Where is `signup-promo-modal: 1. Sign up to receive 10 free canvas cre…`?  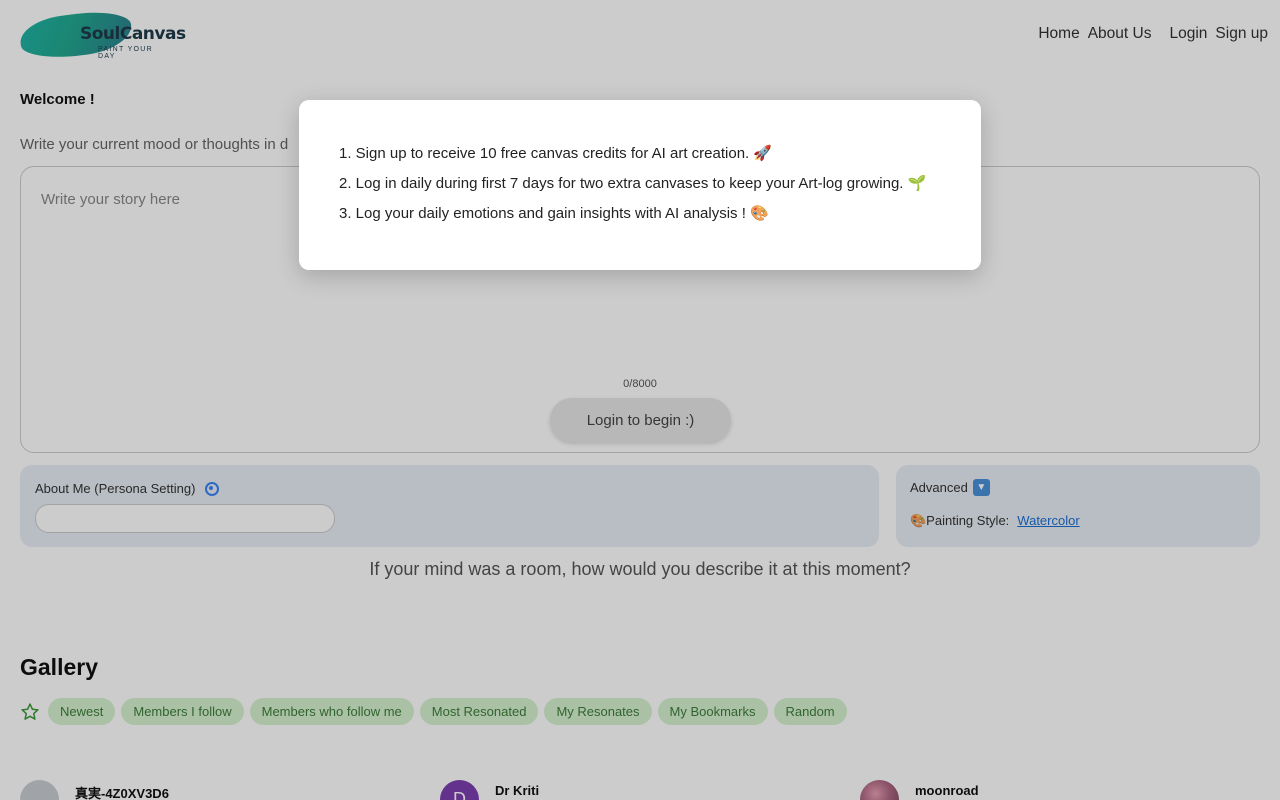
signup-promo-modal: 1. Sign up to receive 10 free canvas cre… is located at coordinates (640, 185).